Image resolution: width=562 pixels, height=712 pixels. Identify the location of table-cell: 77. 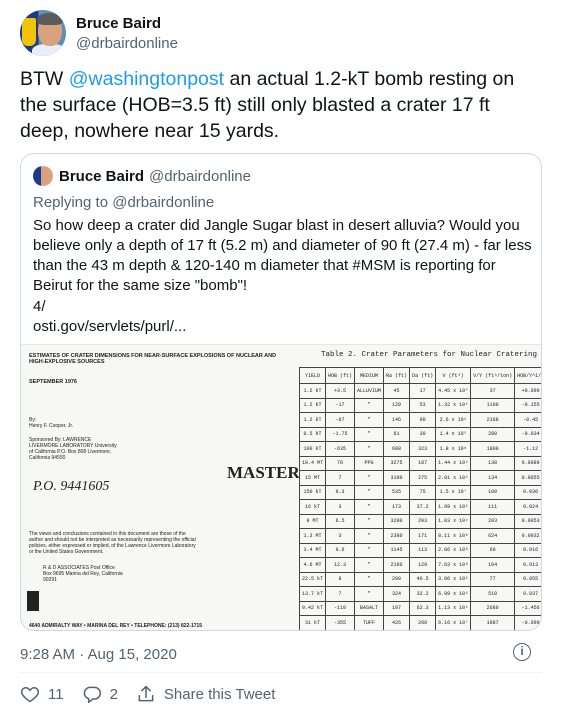
(493, 579).